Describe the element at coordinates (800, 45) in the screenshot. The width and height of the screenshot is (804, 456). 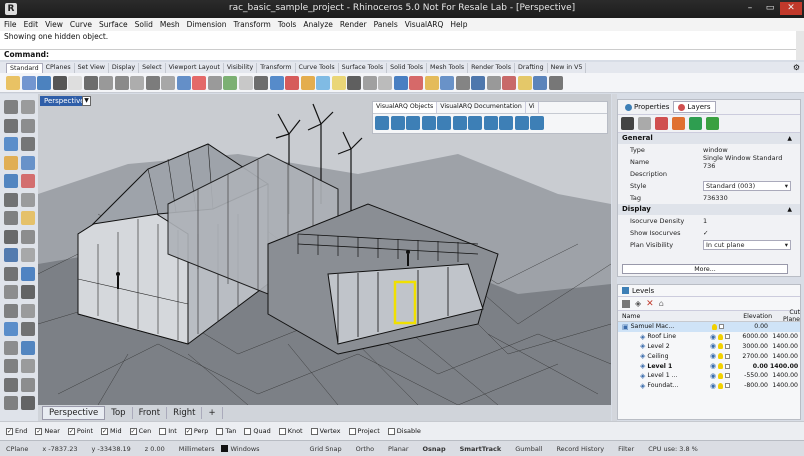
I see `command-scrollbar` at that location.